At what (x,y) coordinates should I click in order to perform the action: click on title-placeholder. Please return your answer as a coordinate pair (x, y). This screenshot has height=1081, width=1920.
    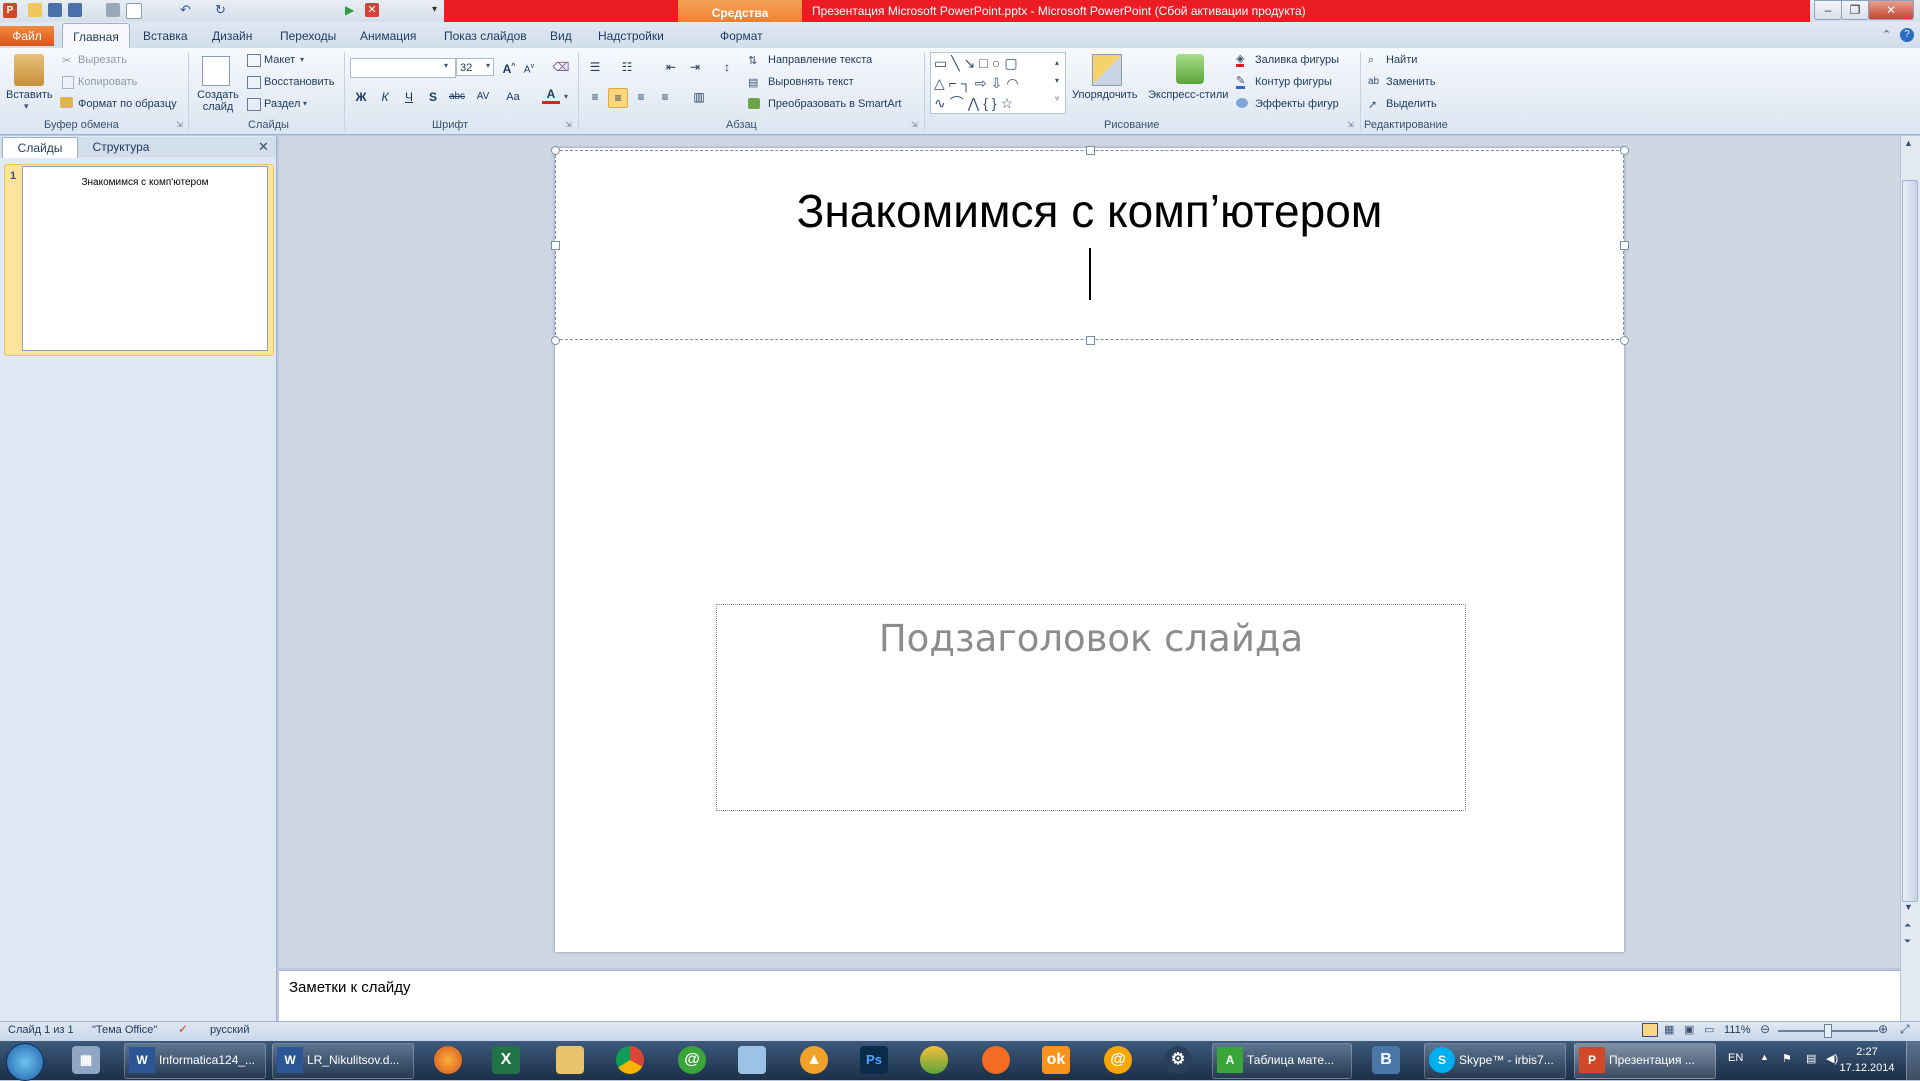
    Looking at the image, I should click on (1089, 245).